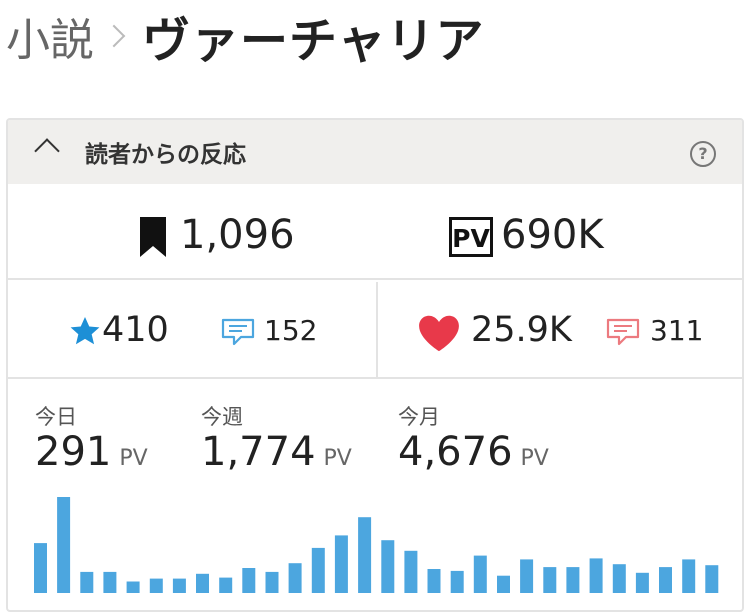  I want to click on help-icon: ?, so click(703, 154).